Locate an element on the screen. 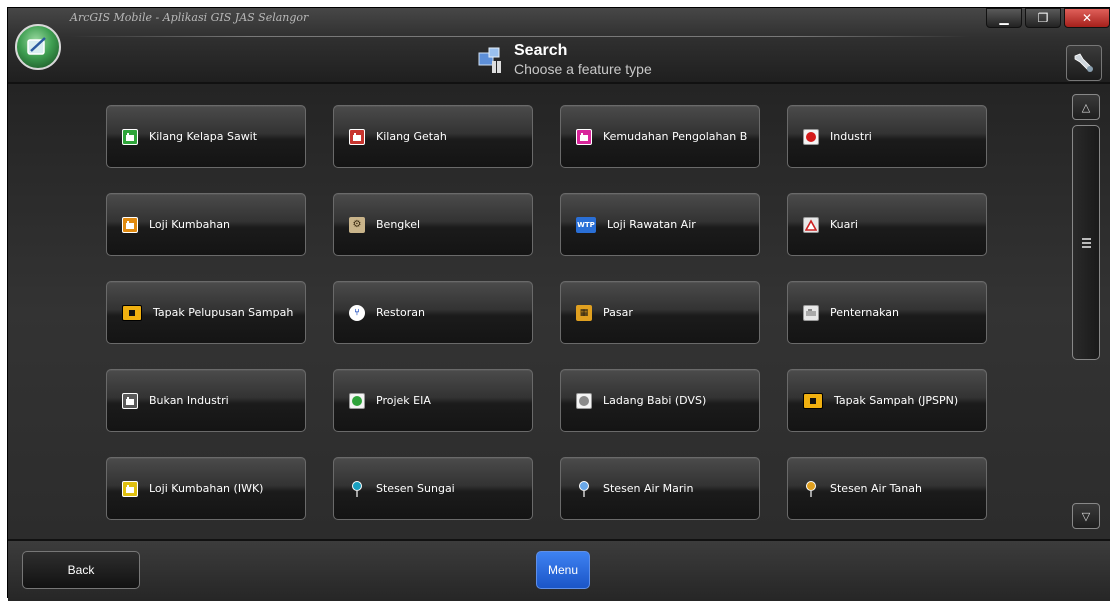 The width and height of the screenshot is (1110, 601). feature-button: Stesen Air Tanah is located at coordinates (887, 488).